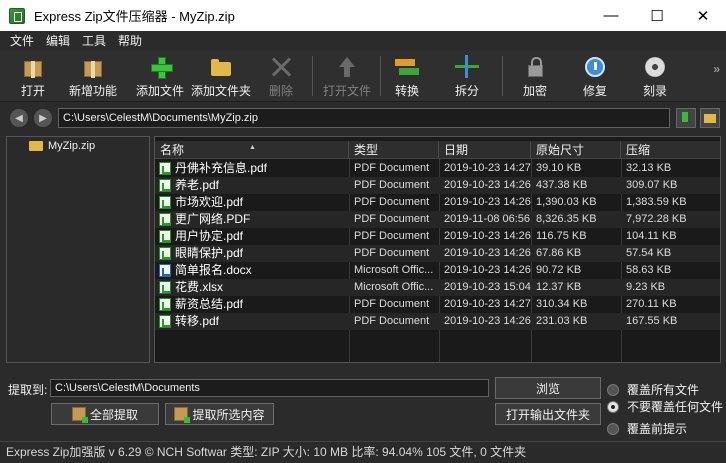 This screenshot has height=463, width=726. What do you see at coordinates (281, 76) in the screenshot?
I see `delete-button: 删除` at bounding box center [281, 76].